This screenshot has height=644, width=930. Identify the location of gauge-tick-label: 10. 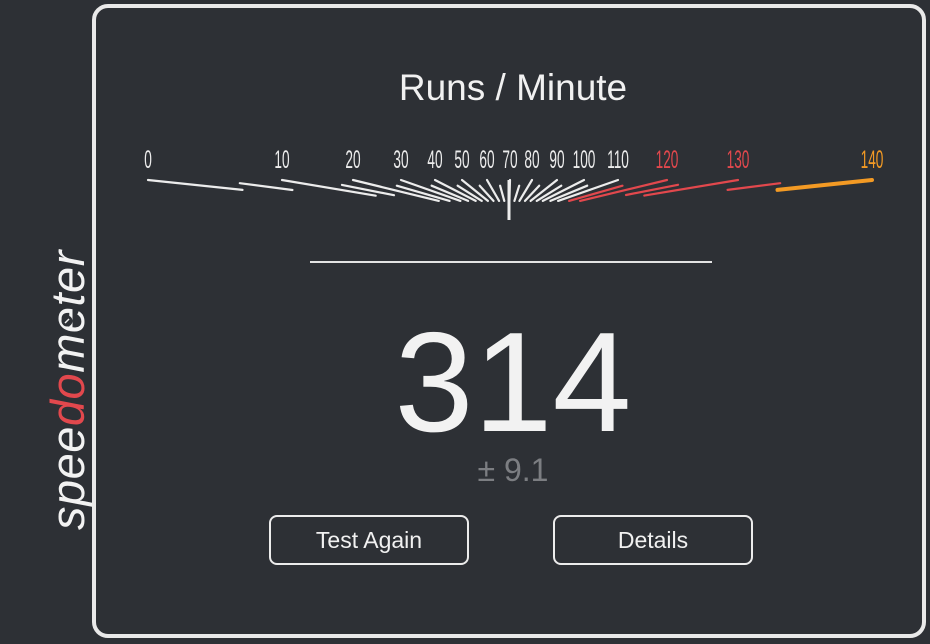
(281, 160).